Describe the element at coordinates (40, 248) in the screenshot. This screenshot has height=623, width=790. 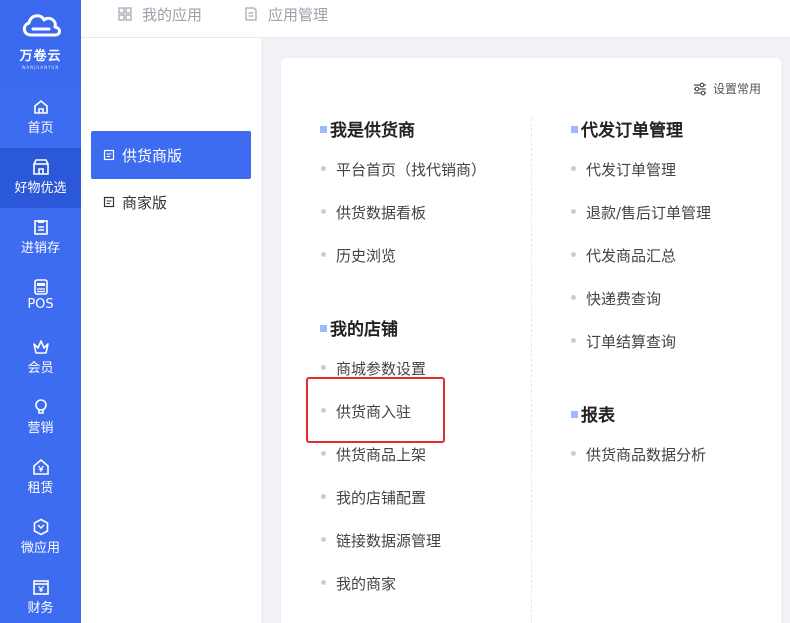
I see `rail-label: 进销存` at that location.